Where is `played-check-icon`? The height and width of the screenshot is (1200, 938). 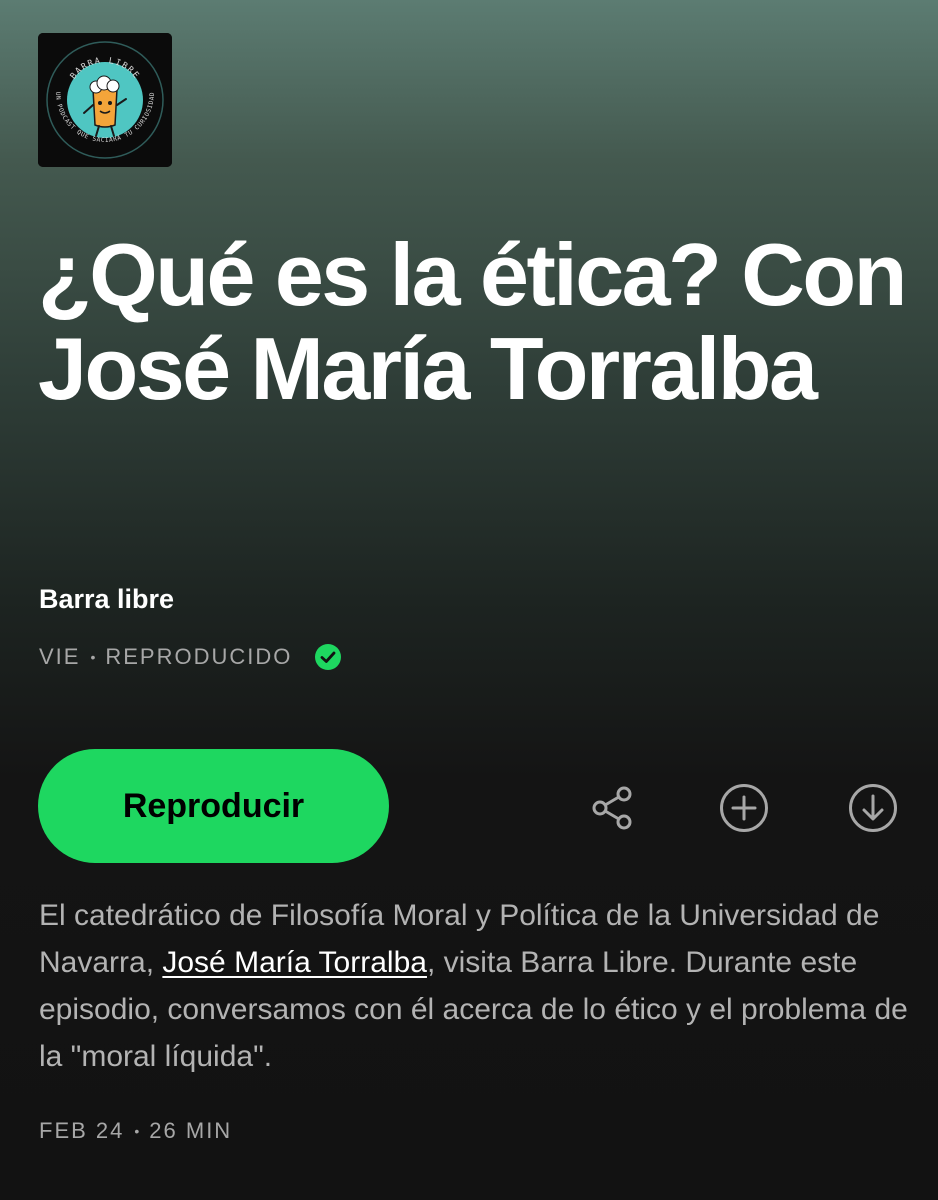
played-check-icon is located at coordinates (328, 657).